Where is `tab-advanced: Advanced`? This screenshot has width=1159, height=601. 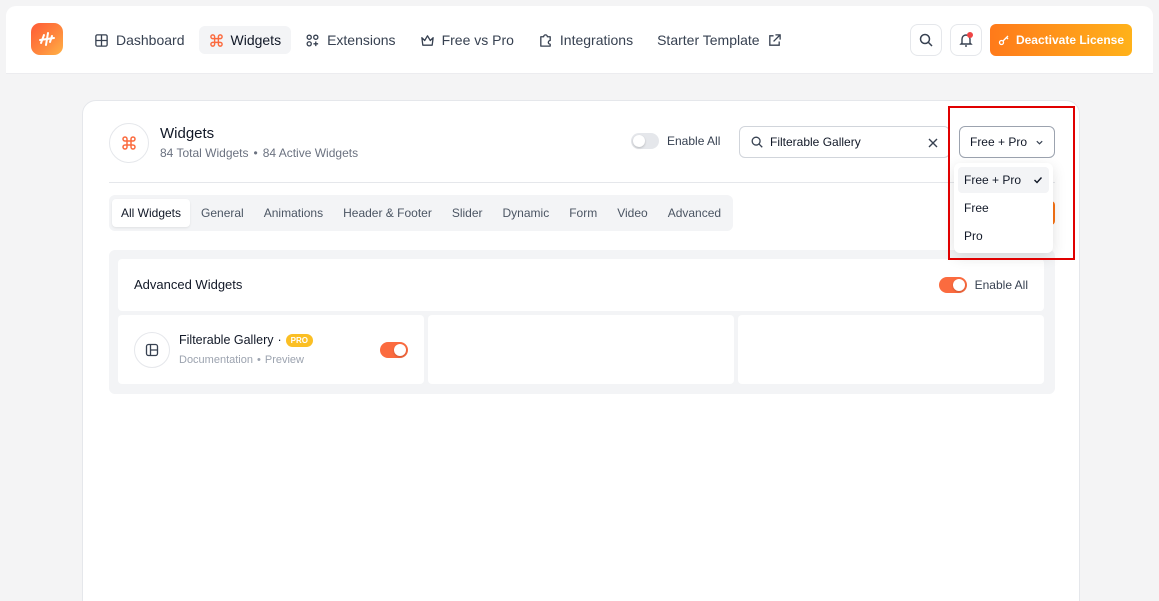
tab-advanced: Advanced is located at coordinates (694, 213).